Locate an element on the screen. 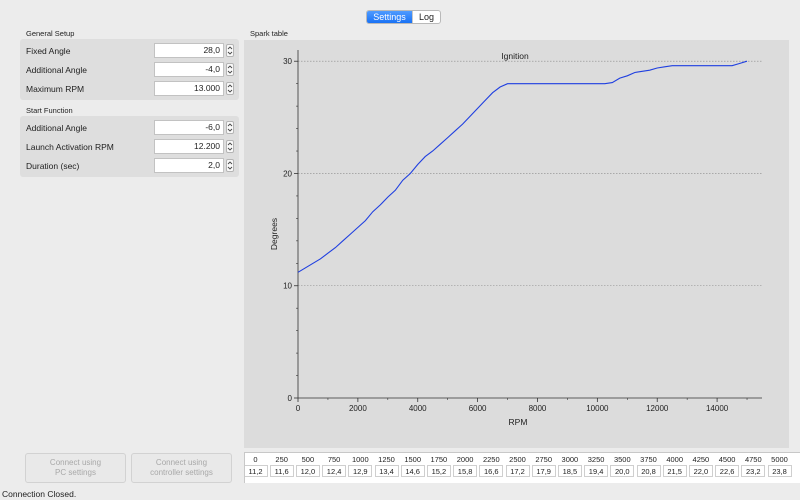 Image resolution: width=800 pixels, height=500 pixels. start-additional-angle-stepper is located at coordinates (230, 127).